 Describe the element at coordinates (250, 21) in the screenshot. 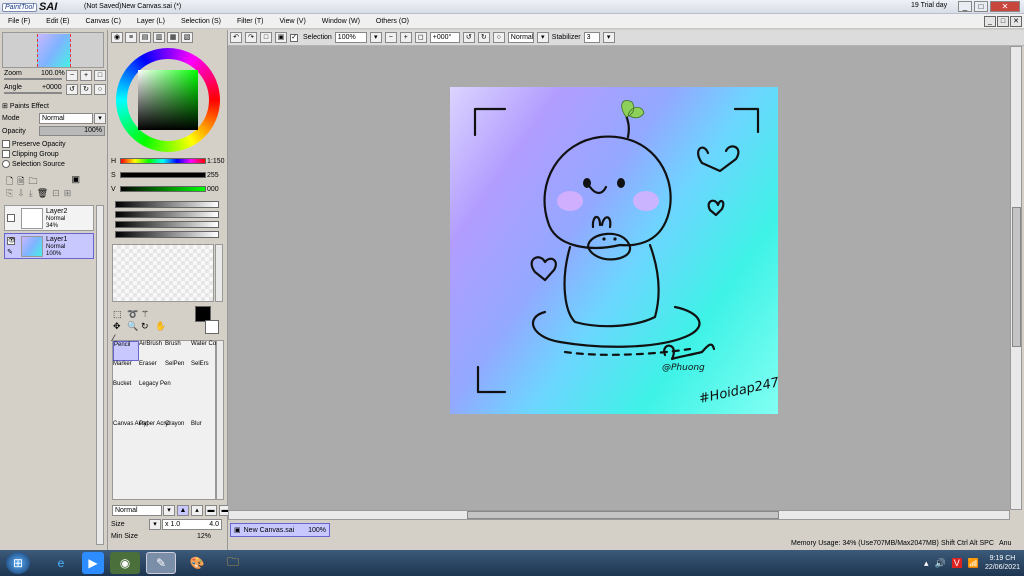

I see `menu-filter: Filter (T)` at that location.